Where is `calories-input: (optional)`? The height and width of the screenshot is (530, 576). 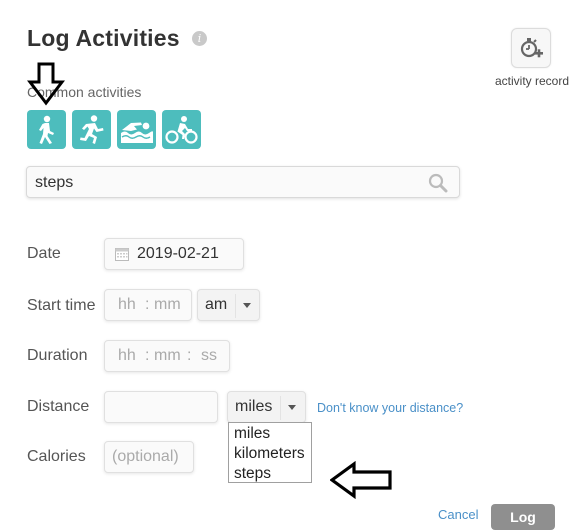
calories-input: (optional) is located at coordinates (149, 457).